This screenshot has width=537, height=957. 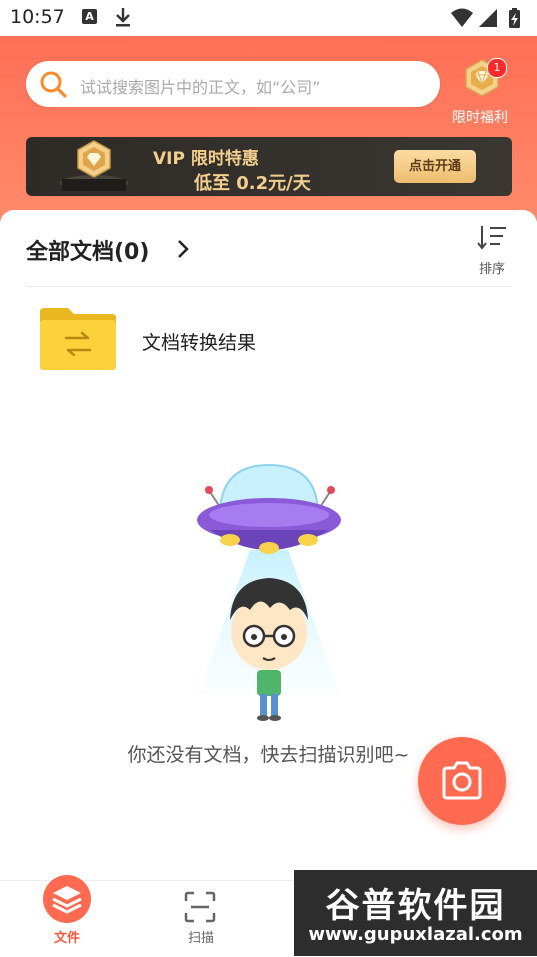 What do you see at coordinates (462, 17) in the screenshot?
I see `wifi-icon` at bounding box center [462, 17].